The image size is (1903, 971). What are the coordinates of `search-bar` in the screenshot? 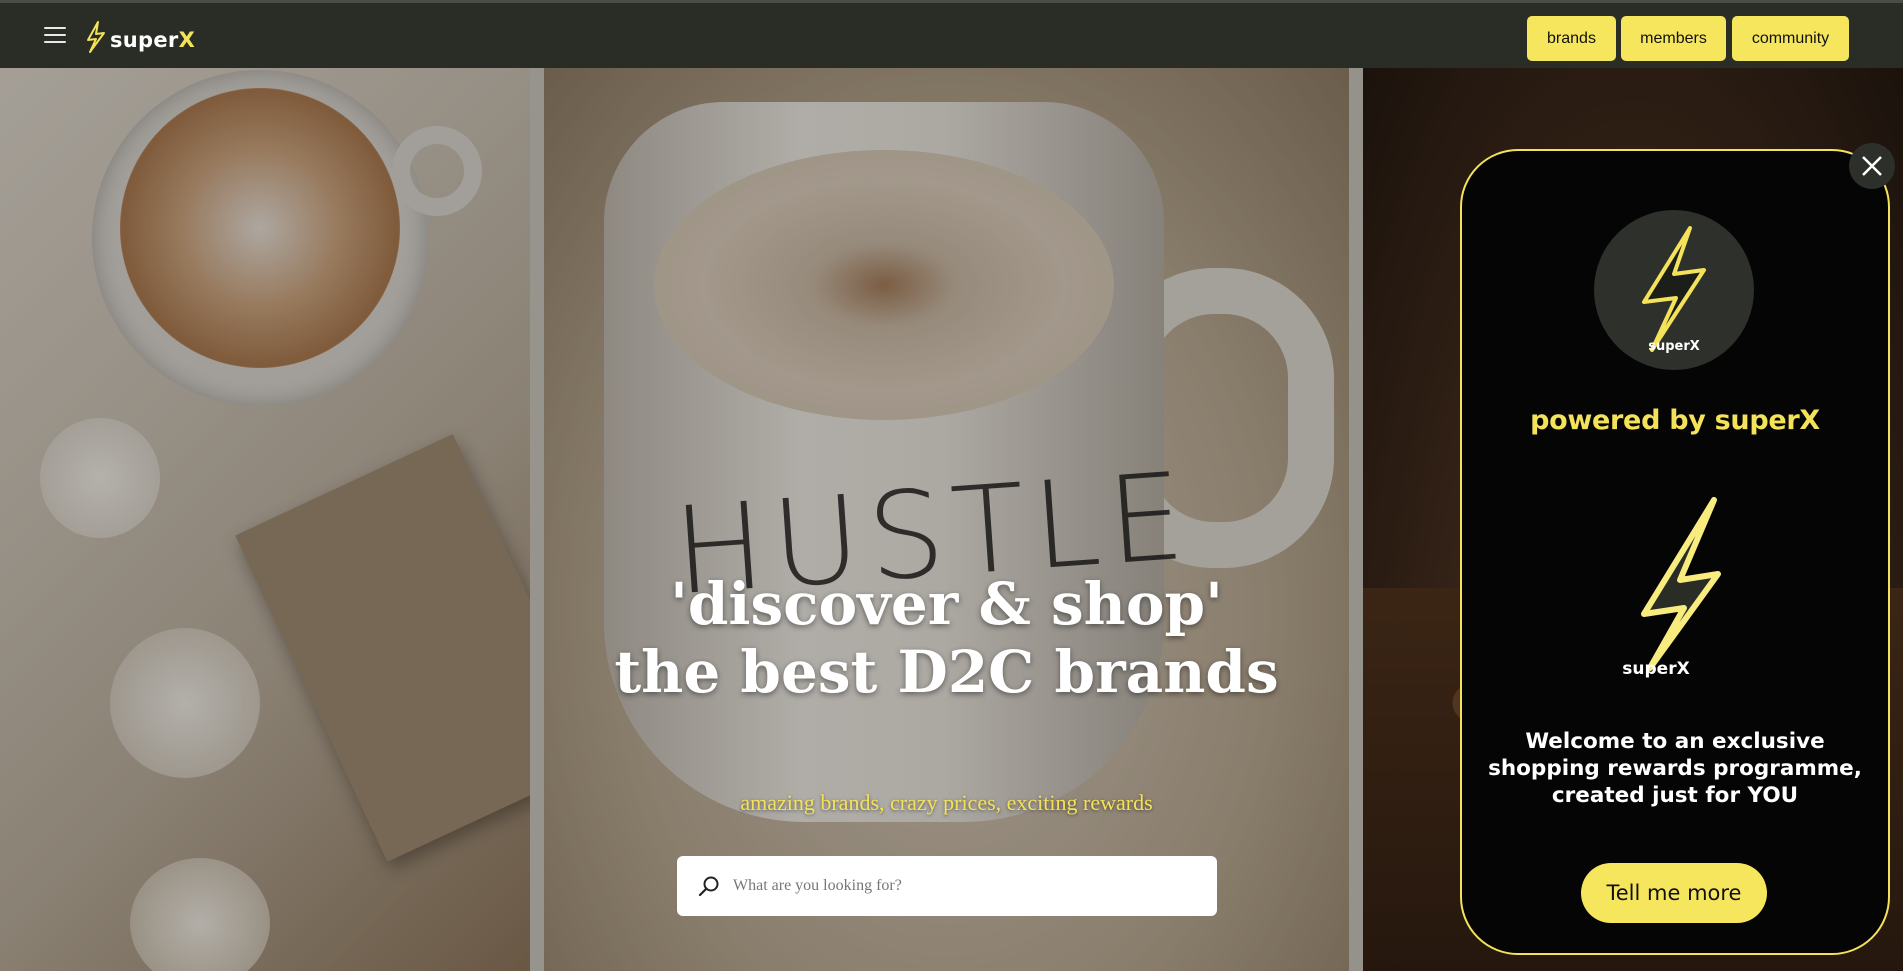 It's located at (947, 886).